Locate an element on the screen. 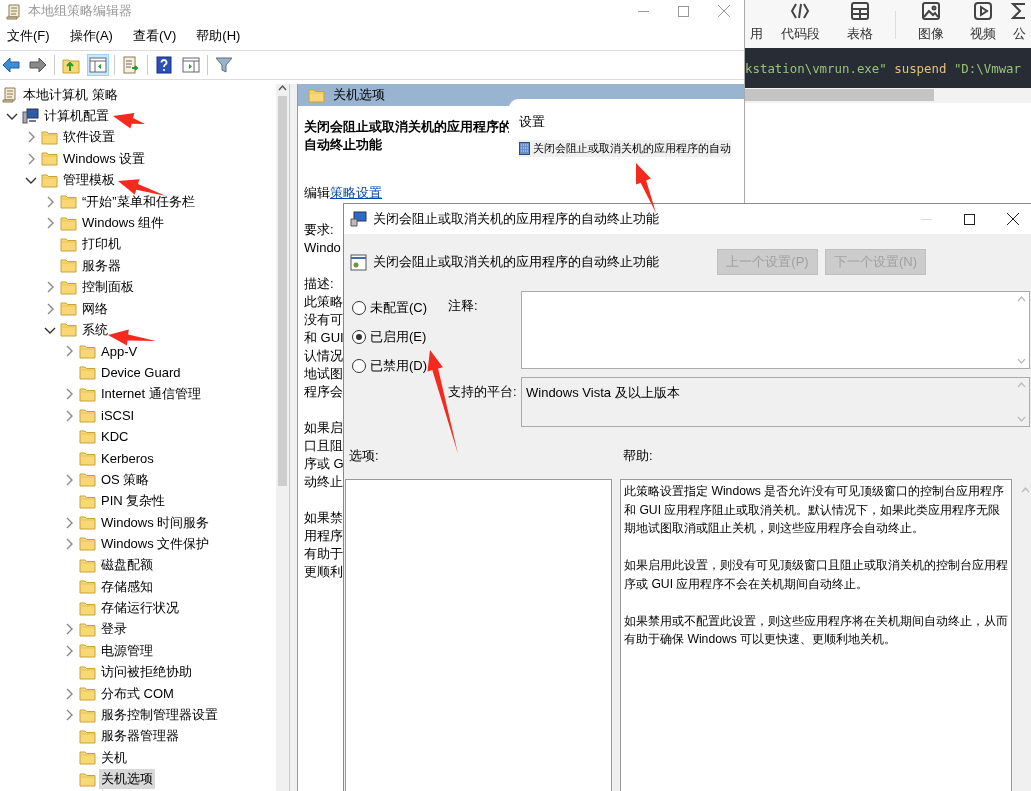 The image size is (1031, 791). description-line: 更顺利 is located at coordinates (323, 572).